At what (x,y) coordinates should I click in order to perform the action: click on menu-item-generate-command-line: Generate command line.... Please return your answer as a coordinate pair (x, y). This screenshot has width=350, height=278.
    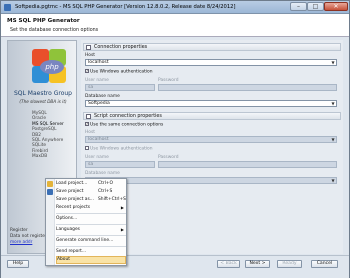
    Looking at the image, I should click on (91, 241).